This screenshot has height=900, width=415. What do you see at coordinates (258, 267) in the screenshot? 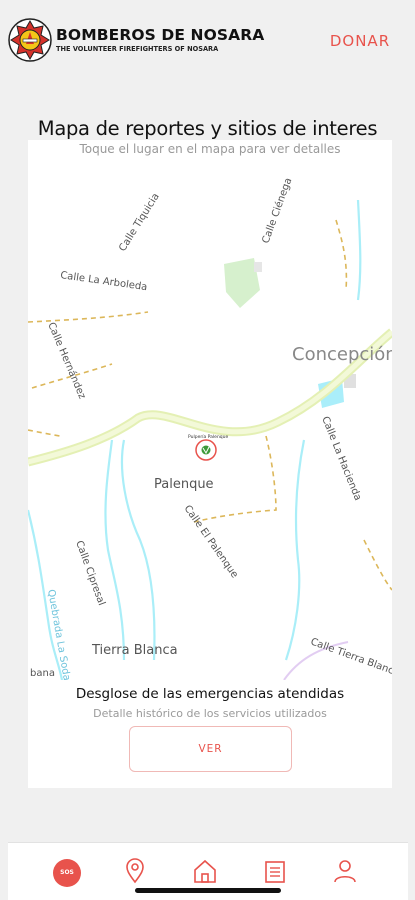
I see `building` at bounding box center [258, 267].